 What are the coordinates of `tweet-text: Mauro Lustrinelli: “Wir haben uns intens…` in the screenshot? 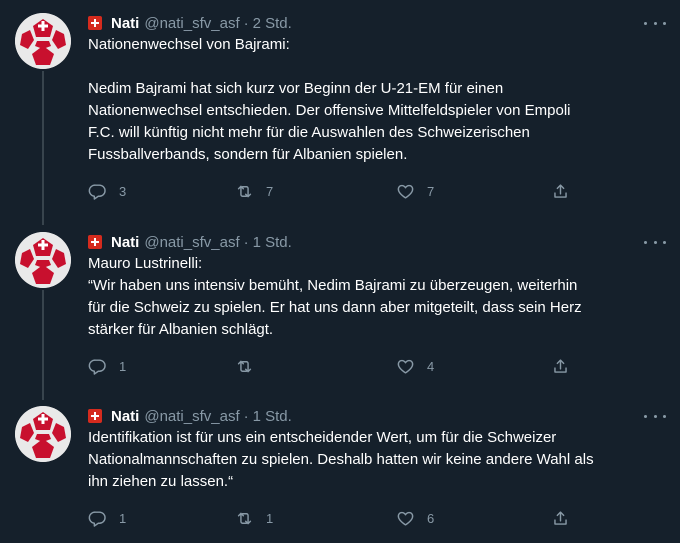 It's located at (335, 296).